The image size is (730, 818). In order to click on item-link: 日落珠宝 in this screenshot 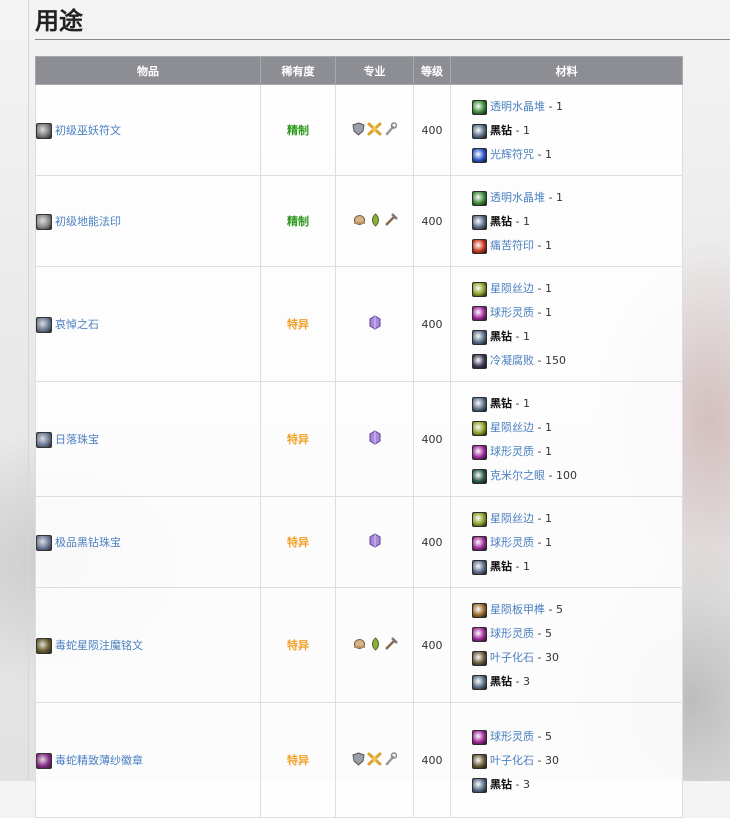, I will do `click(77, 439)`.